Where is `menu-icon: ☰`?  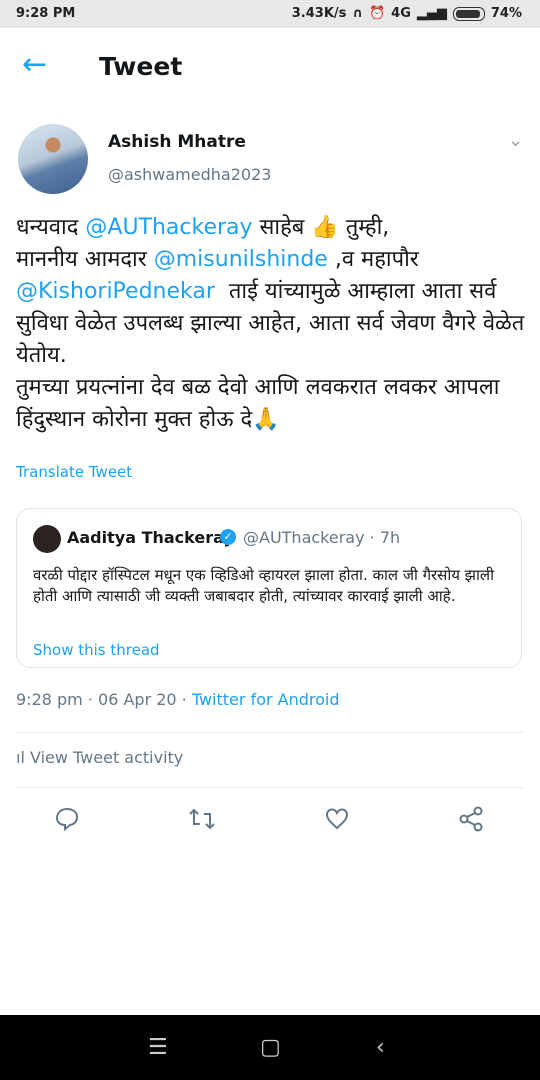 menu-icon: ☰ is located at coordinates (158, 1047).